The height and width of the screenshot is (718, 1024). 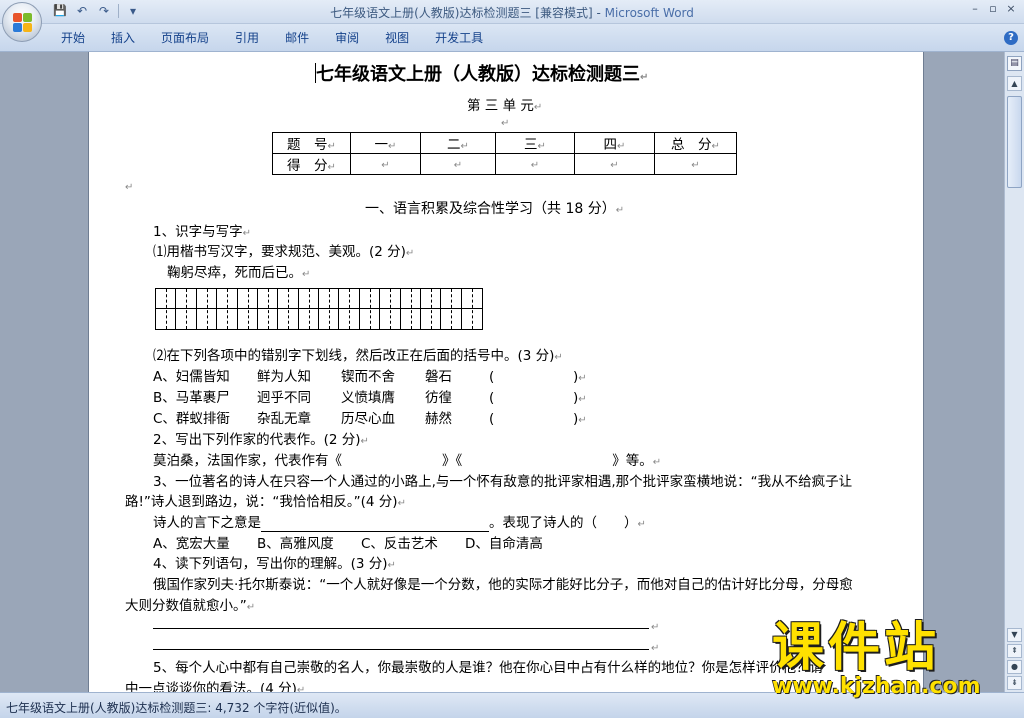 I want to click on tab-mailings: 邮件, so click(x=297, y=38).